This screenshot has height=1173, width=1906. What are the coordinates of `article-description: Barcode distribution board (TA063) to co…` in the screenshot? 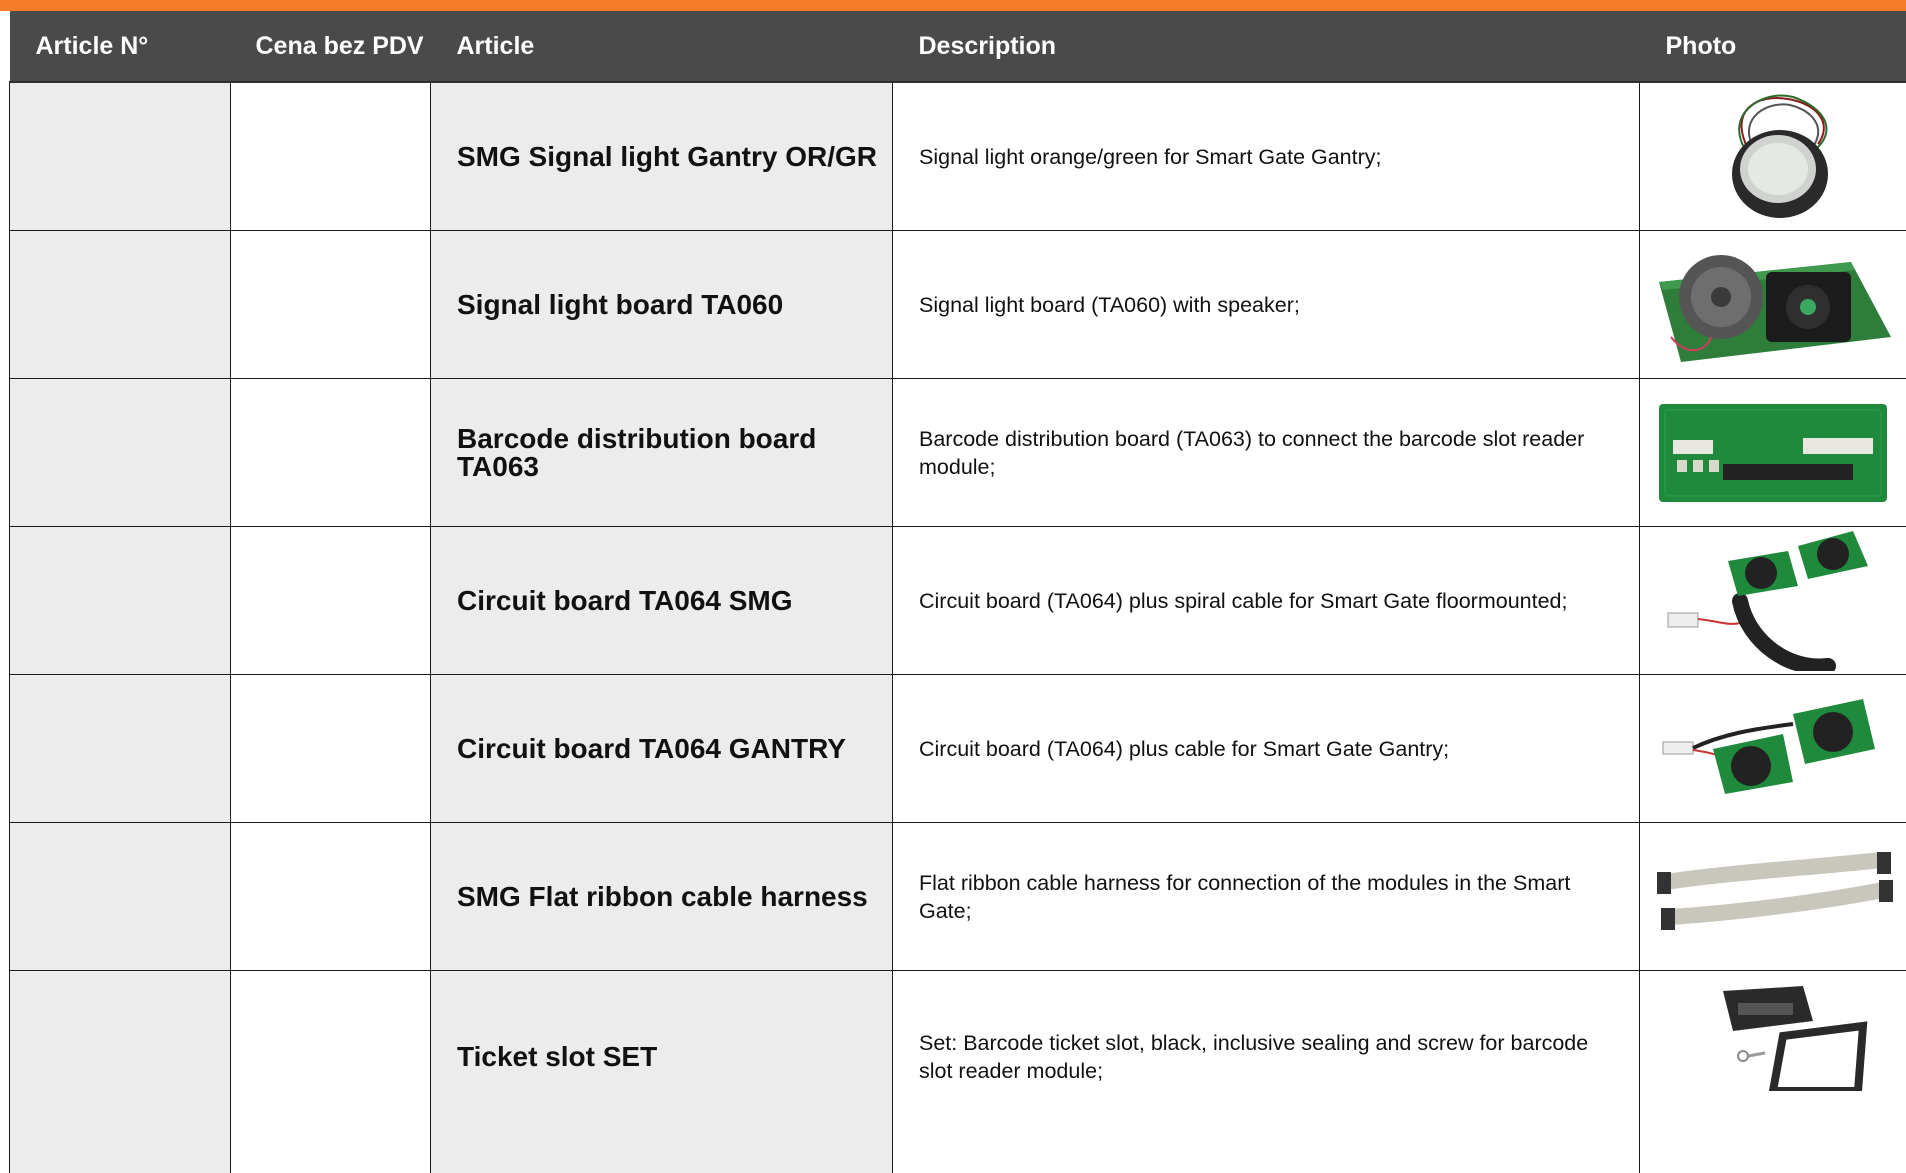 It's located at (1266, 453).